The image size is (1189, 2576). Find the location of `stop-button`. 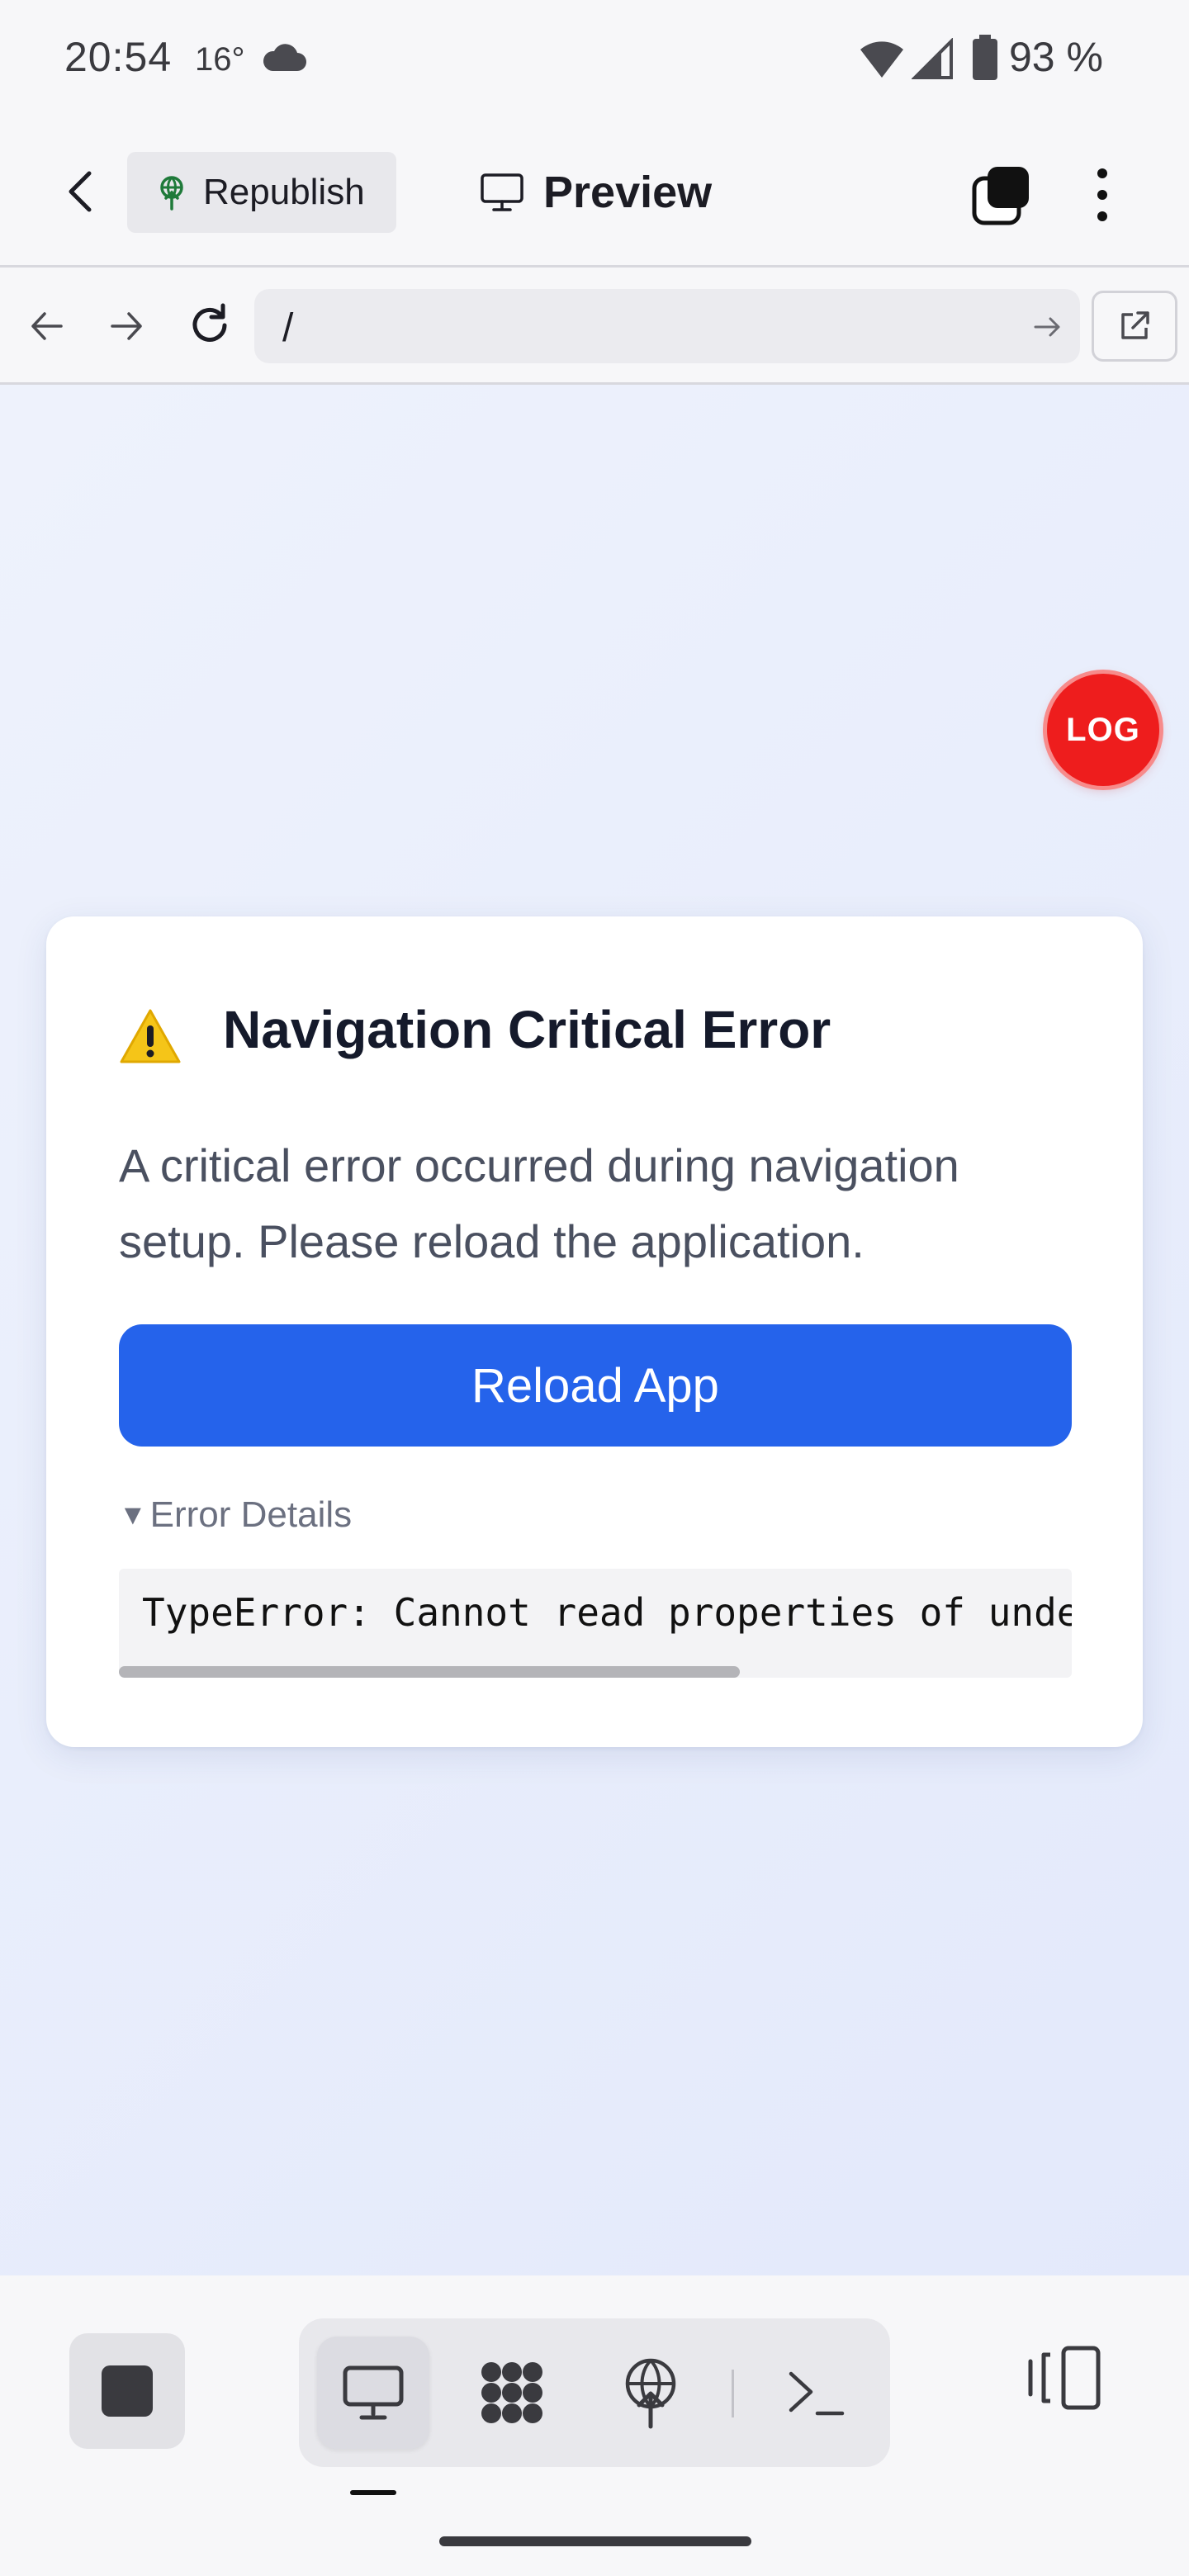

stop-button is located at coordinates (127, 2391).